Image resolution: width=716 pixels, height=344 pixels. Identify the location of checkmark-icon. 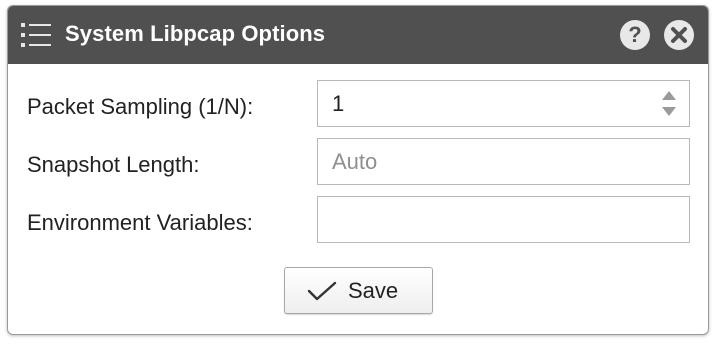
(322, 293).